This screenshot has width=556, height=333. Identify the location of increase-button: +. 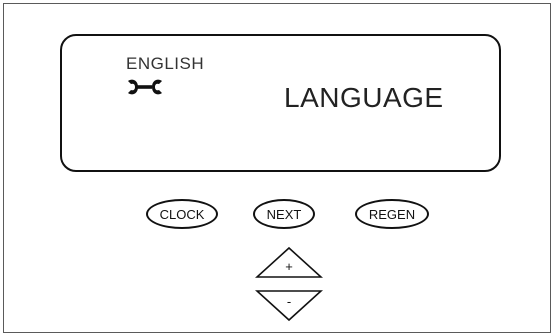
(289, 262).